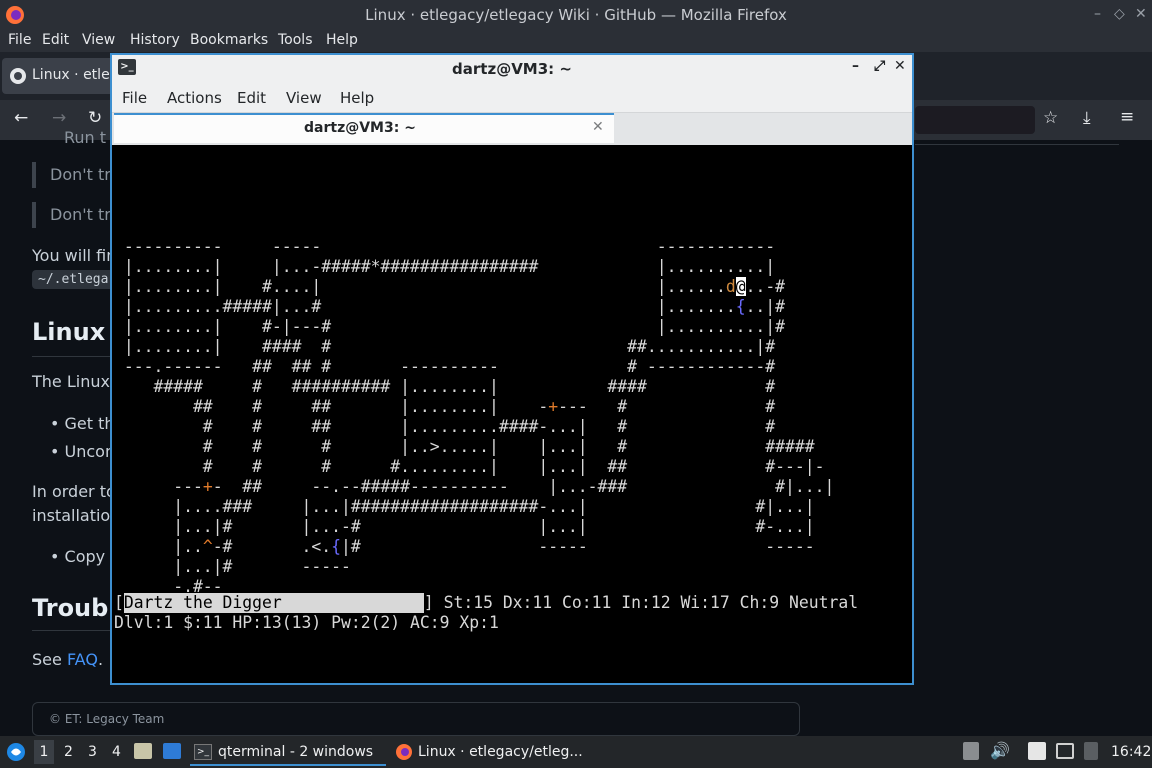 The height and width of the screenshot is (768, 1152). I want to click on task-qterminal: >_ qterminal - 2 windows, so click(288, 752).